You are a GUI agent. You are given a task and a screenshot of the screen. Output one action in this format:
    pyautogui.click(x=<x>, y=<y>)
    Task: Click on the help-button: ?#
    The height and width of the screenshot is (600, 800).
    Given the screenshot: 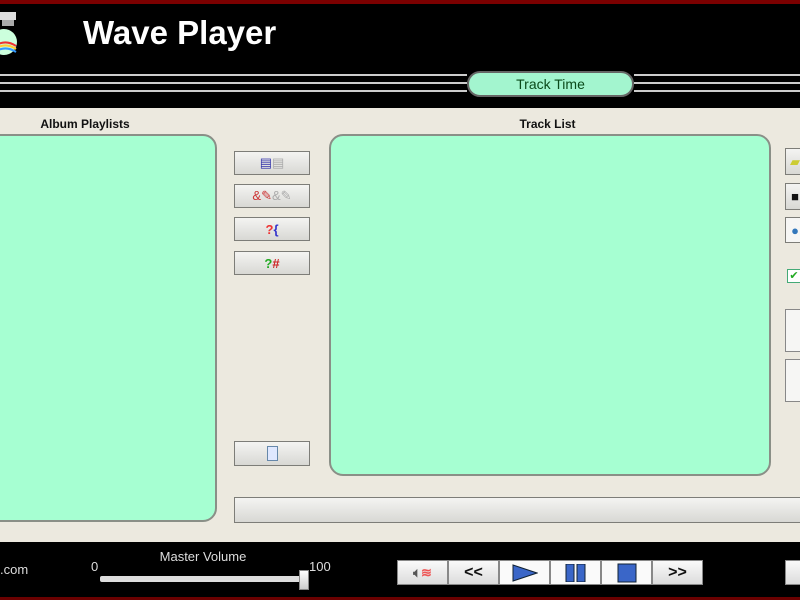 What is the action you would take?
    pyautogui.click(x=272, y=263)
    